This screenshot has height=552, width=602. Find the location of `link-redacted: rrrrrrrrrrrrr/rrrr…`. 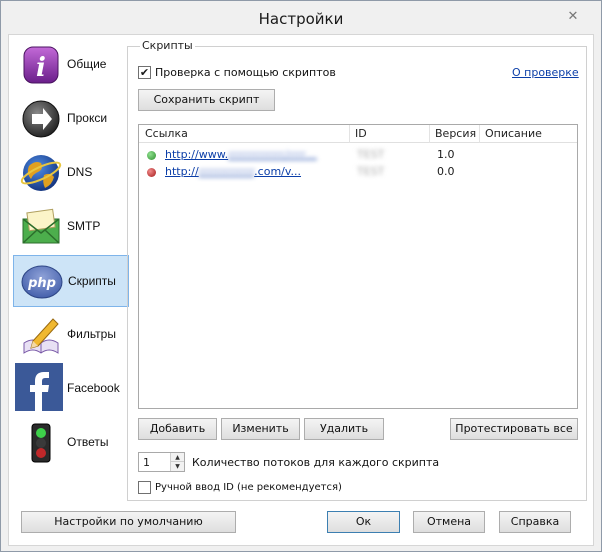

link-redacted: rrrrrrrrrrrrr/rrrr… is located at coordinates (272, 154).